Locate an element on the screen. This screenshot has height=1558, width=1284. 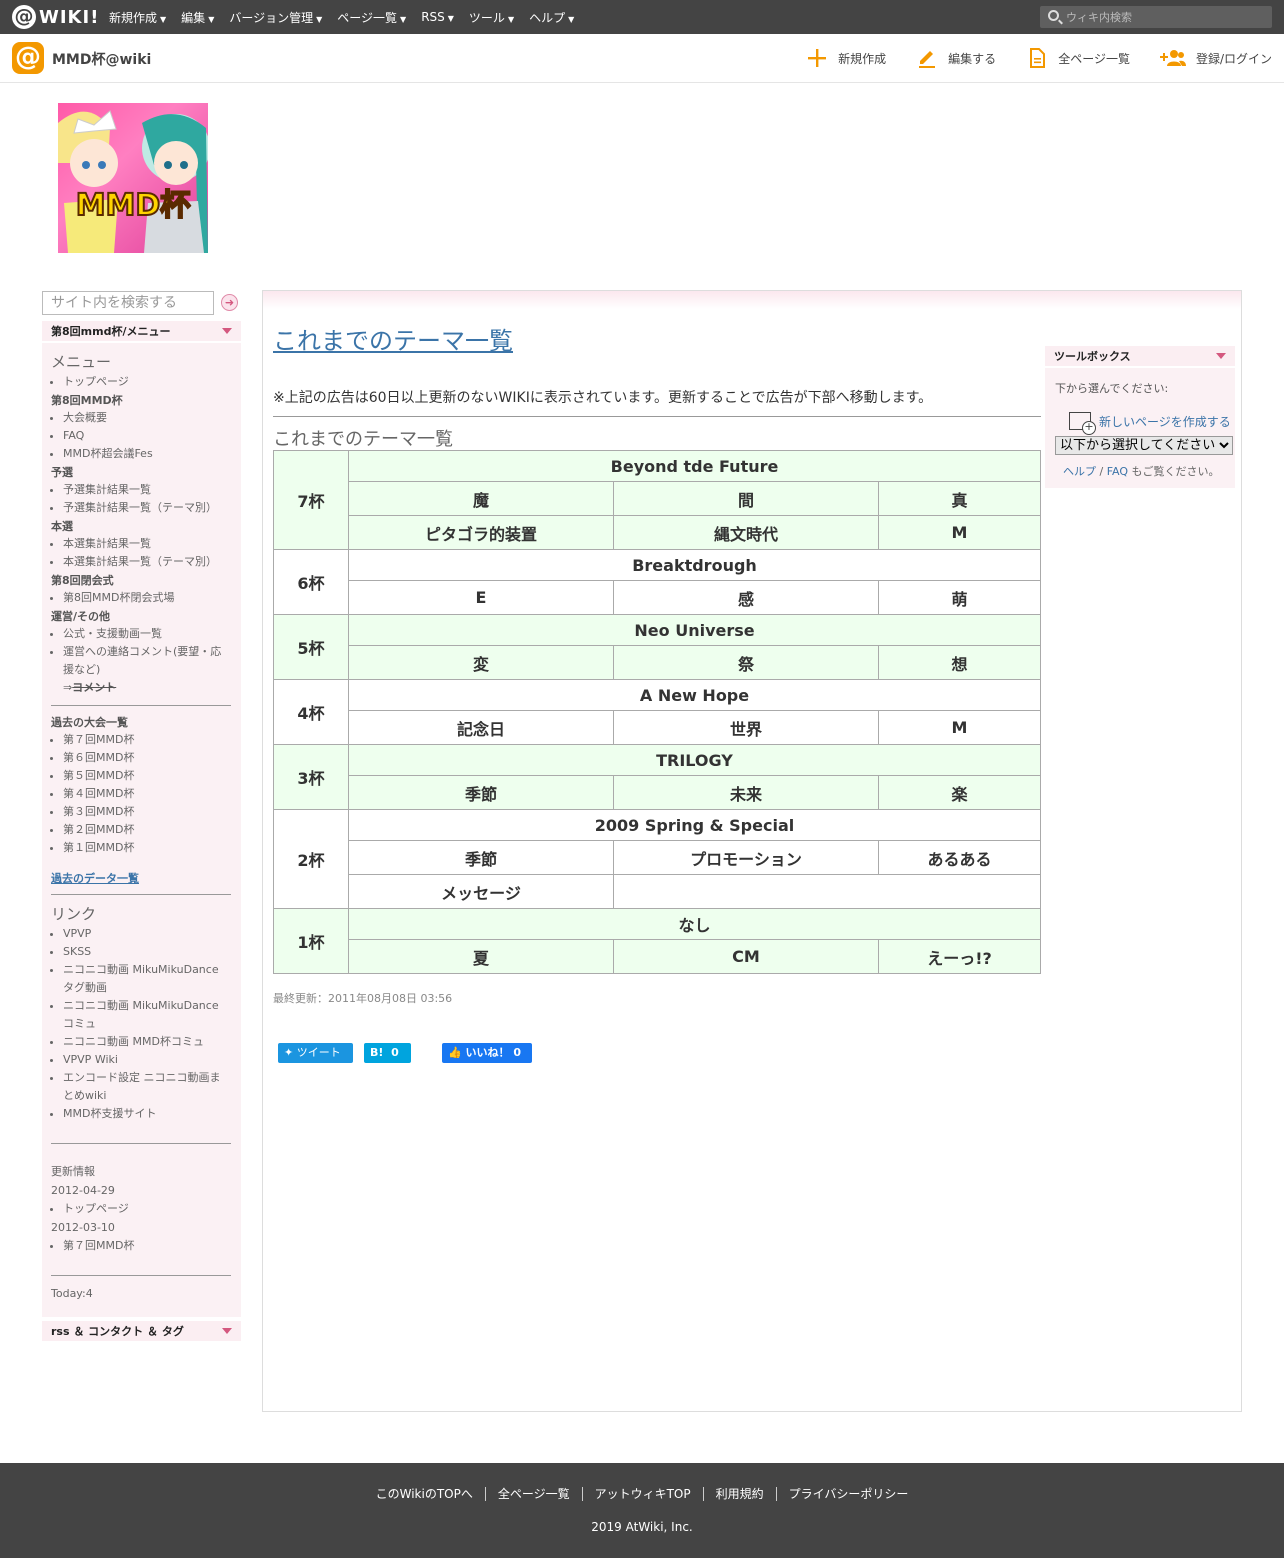
closing-list: 第8回MMD杯閉会式場 is located at coordinates (141, 598).